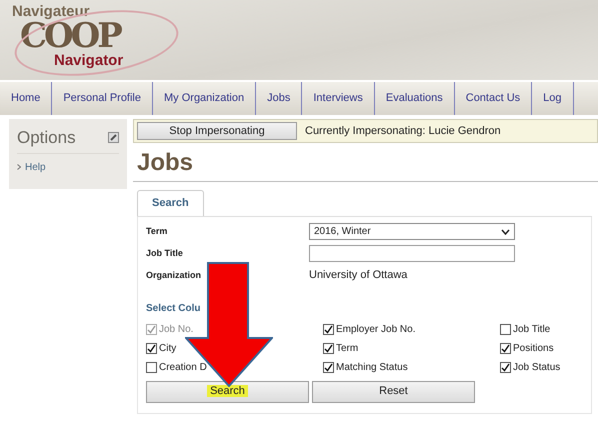 Image resolution: width=598 pixels, height=439 pixels. What do you see at coordinates (358, 276) in the screenshot?
I see `organization-value: University of Ottawa` at bounding box center [358, 276].